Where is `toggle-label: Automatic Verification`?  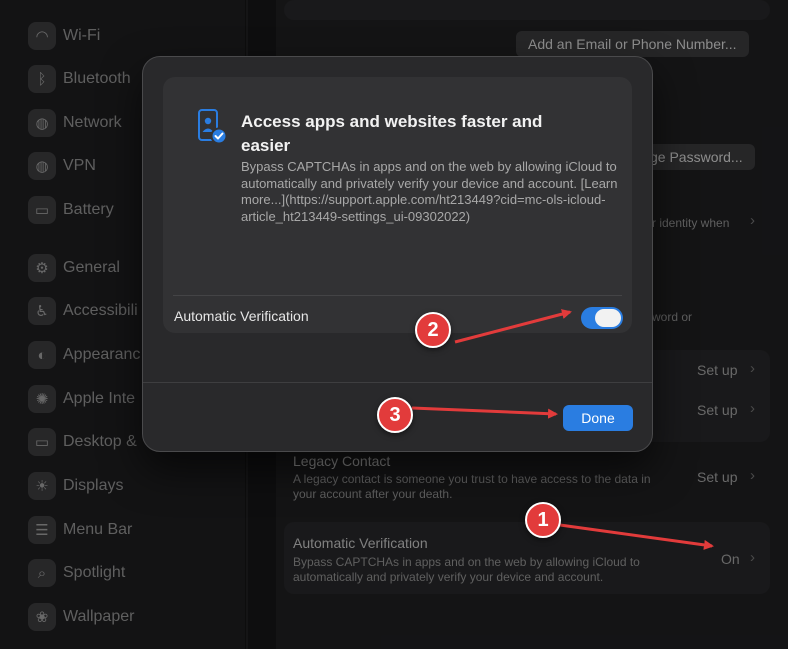
toggle-label: Automatic Verification is located at coordinates (241, 316).